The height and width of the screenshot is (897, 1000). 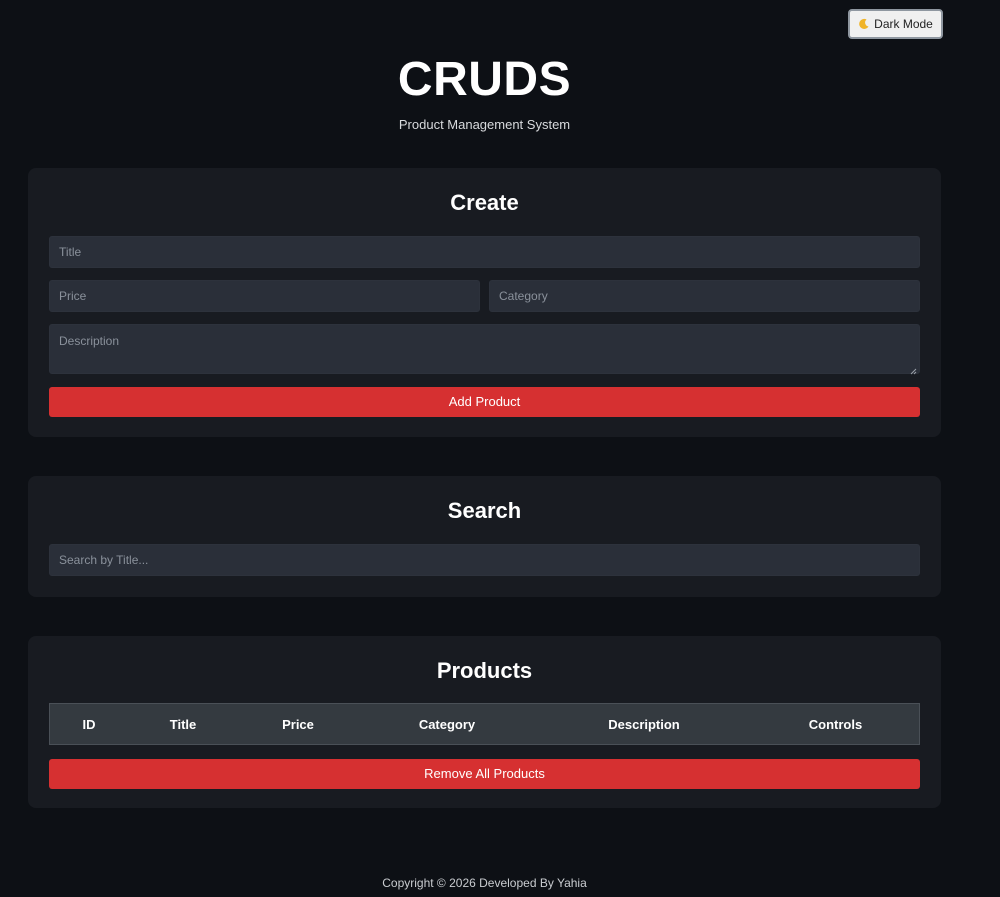 What do you see at coordinates (264, 296) in the screenshot?
I see `price-input: Price` at bounding box center [264, 296].